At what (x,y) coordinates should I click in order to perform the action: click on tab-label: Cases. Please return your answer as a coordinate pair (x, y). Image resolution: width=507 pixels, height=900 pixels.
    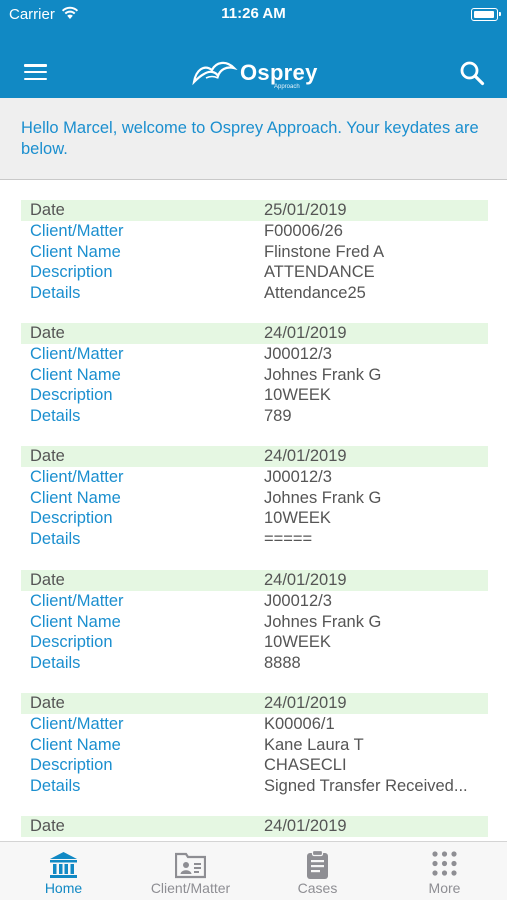
    Looking at the image, I should click on (317, 888).